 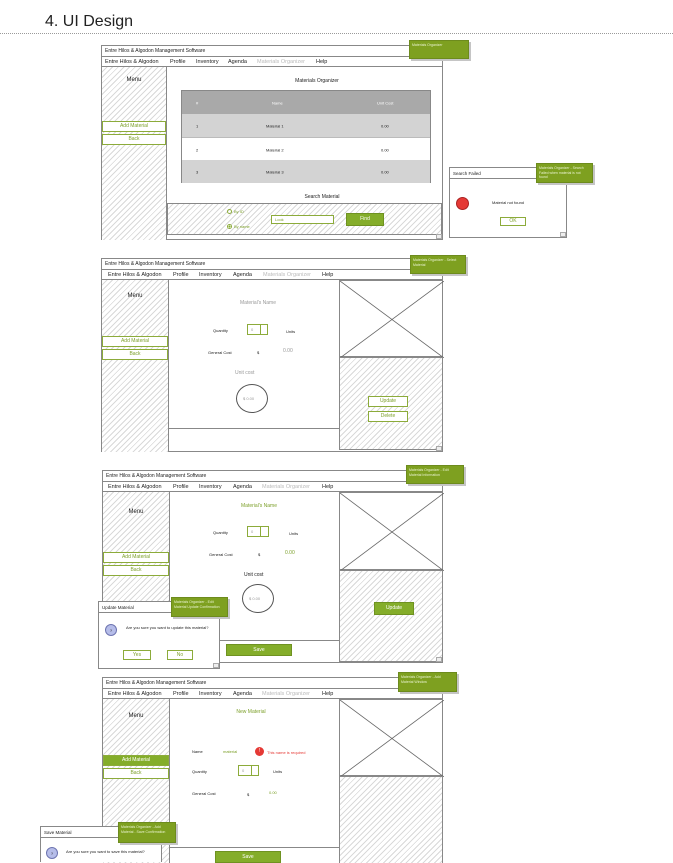 What do you see at coordinates (255, 598) in the screenshot?
I see `unit-cost-value: $ 0.00` at bounding box center [255, 598].